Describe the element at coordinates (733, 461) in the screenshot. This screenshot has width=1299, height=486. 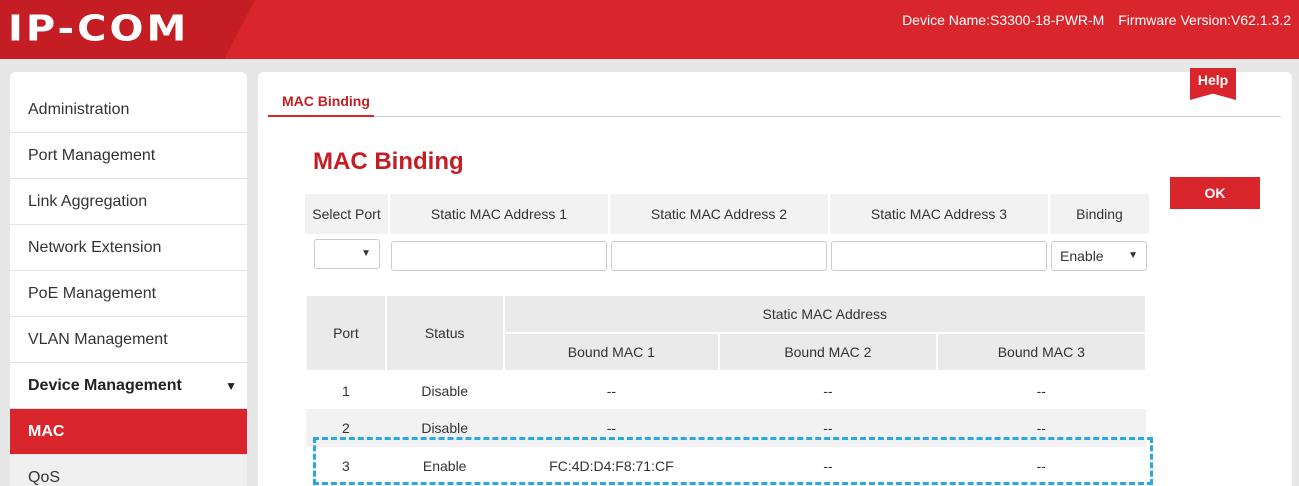
I see `row-highlight-box` at that location.